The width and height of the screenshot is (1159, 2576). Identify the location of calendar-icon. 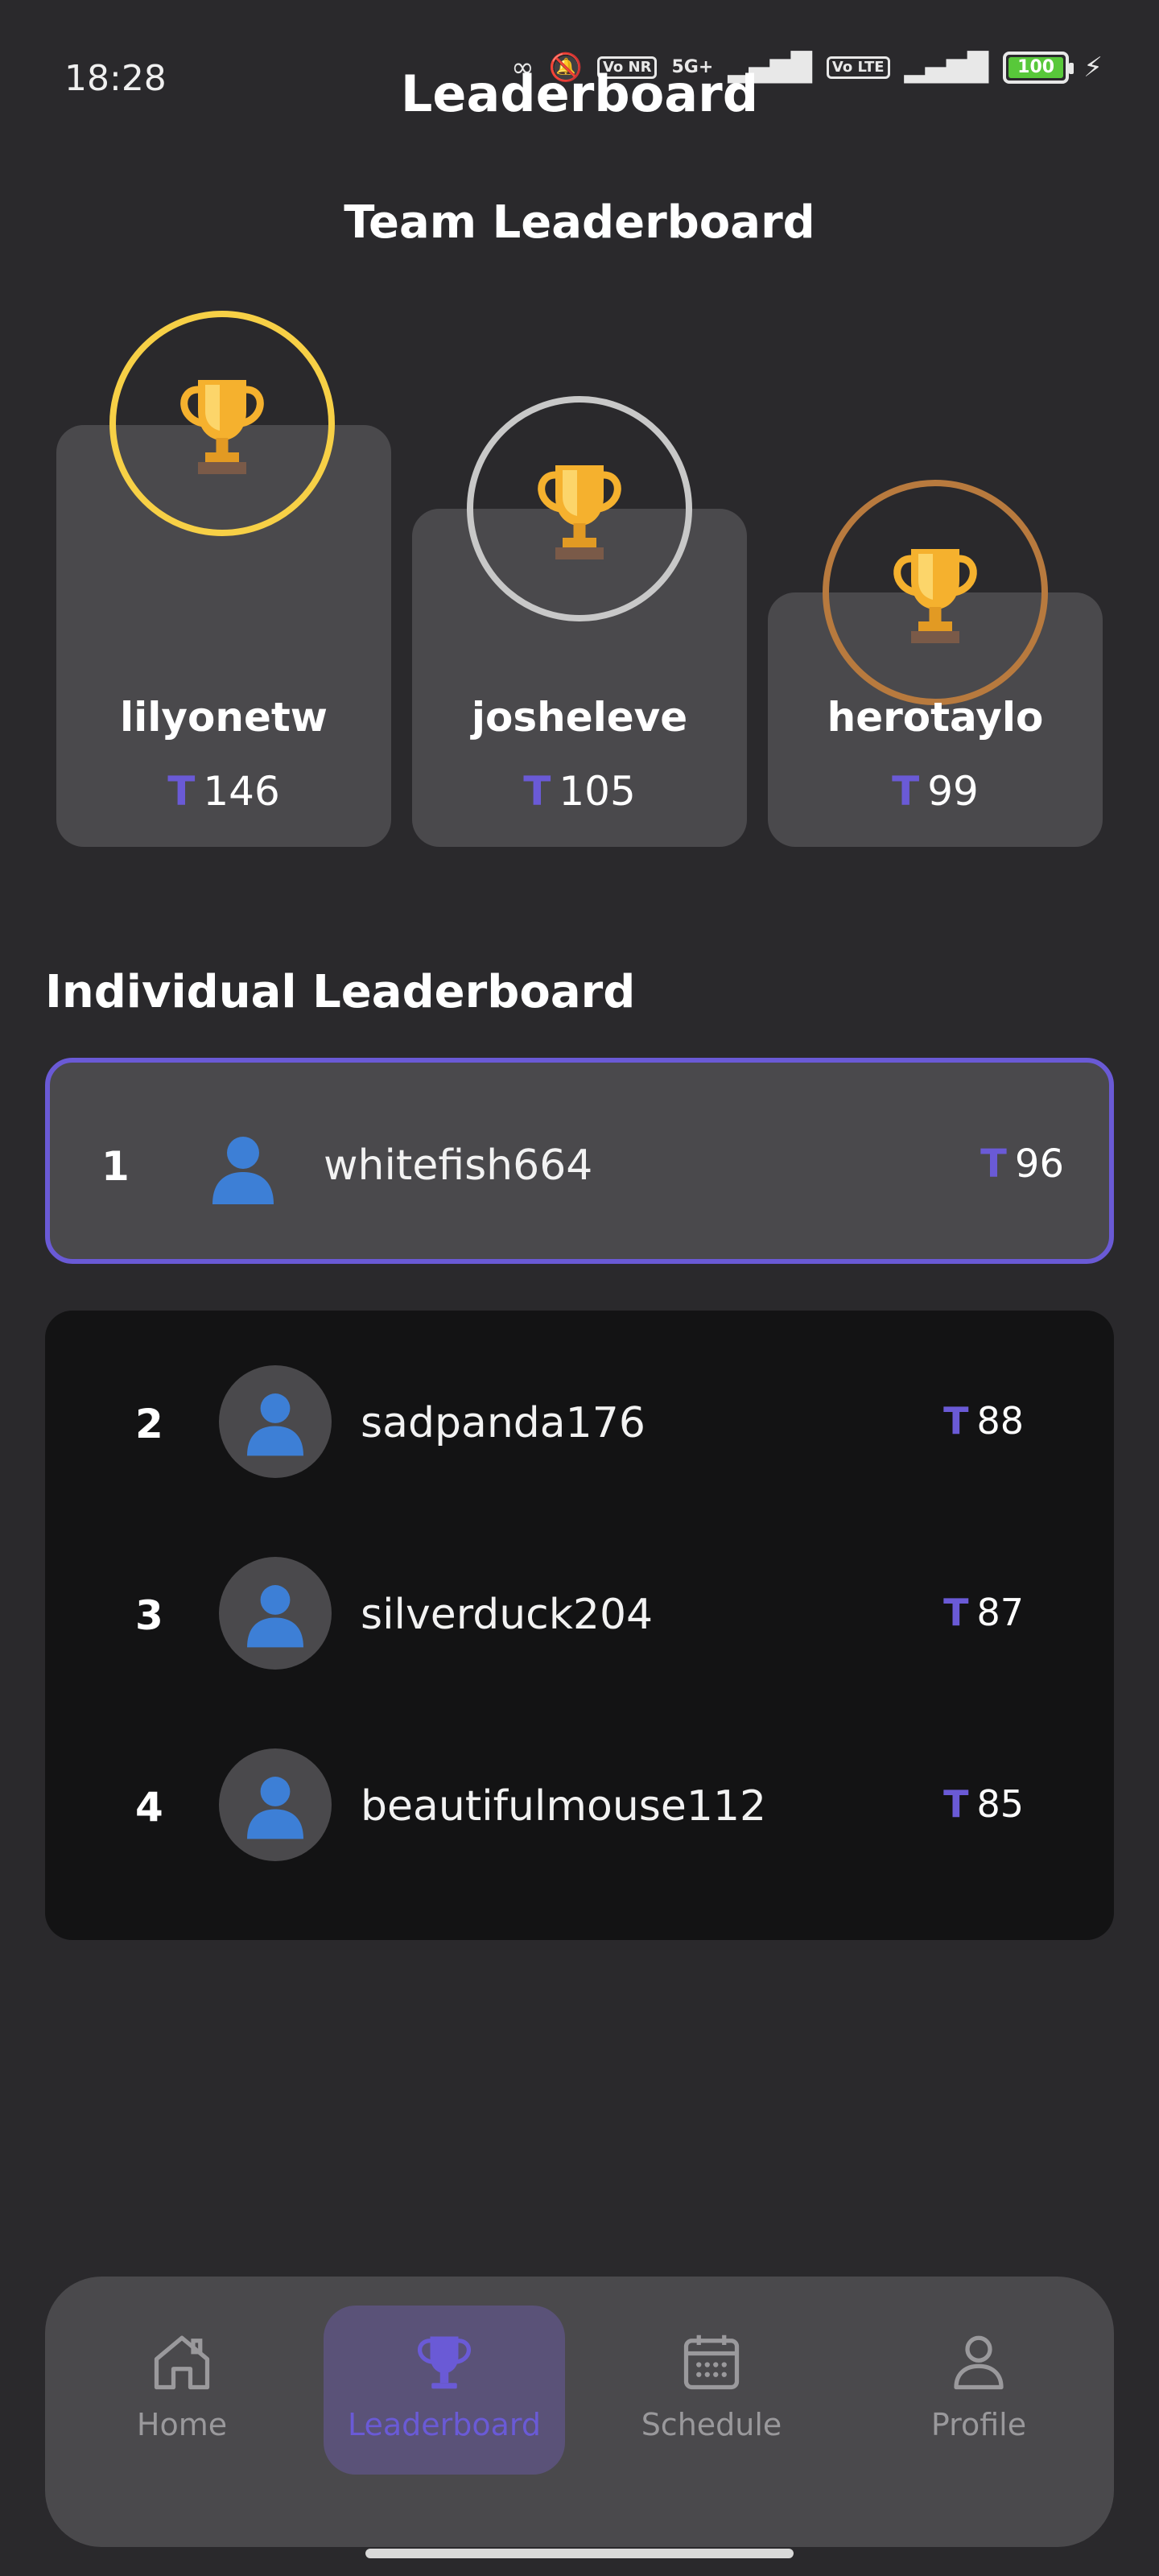
(711, 2362).